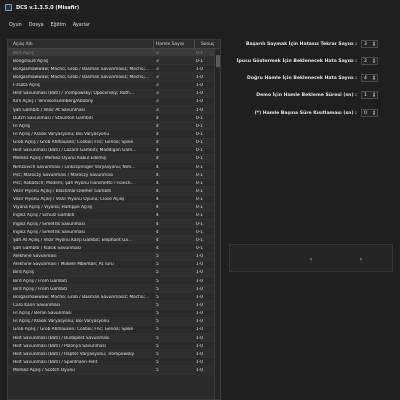  I want to click on move-navigation: ‹ ›, so click(311, 258).